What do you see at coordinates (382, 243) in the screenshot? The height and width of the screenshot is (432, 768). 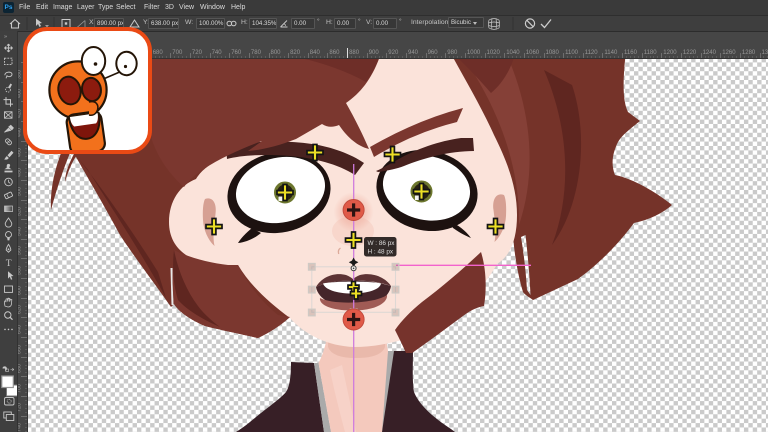 I see `svg-text: W : 86 px` at bounding box center [382, 243].